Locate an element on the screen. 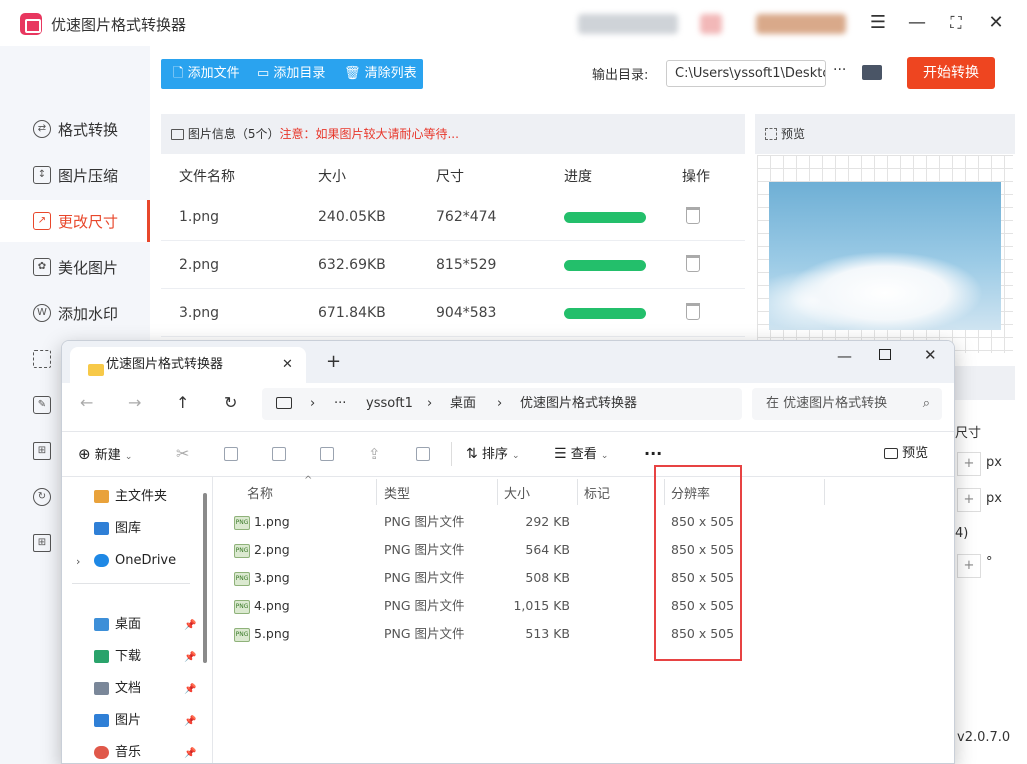 The width and height of the screenshot is (1027, 764). add-file-button: 🗋 添加文件 is located at coordinates (206, 74).